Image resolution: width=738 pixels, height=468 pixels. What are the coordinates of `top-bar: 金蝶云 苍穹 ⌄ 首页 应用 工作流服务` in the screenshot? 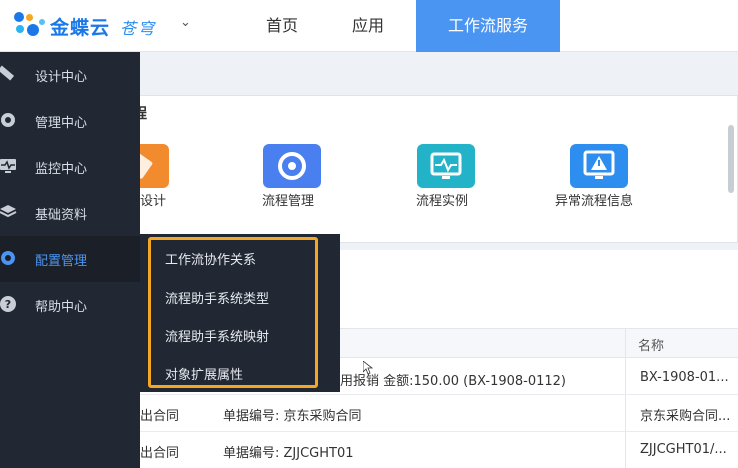 It's located at (369, 26).